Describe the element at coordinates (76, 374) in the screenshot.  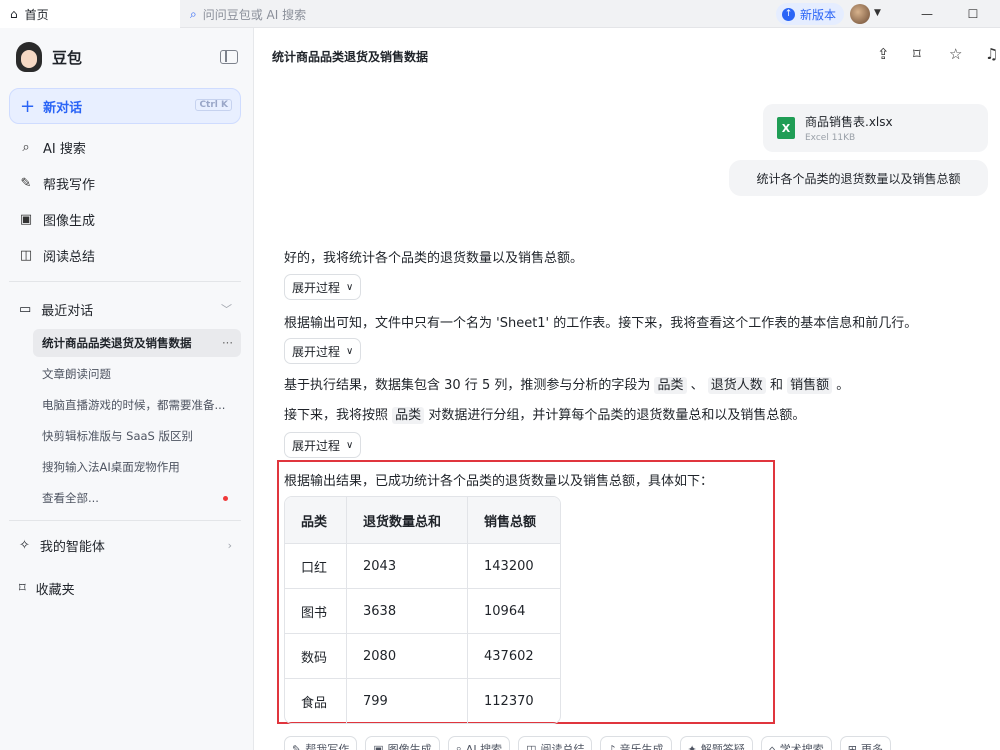
I see `recent-chat-label: 文章朗读问题` at that location.